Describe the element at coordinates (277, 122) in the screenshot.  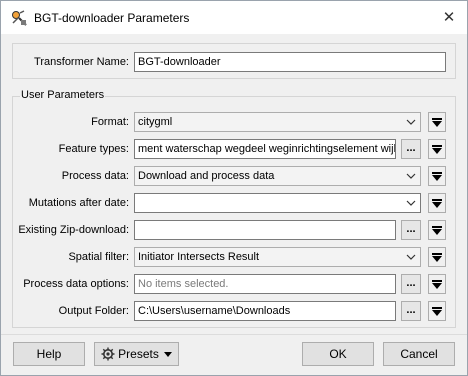
I see `format-select: citygml` at that location.